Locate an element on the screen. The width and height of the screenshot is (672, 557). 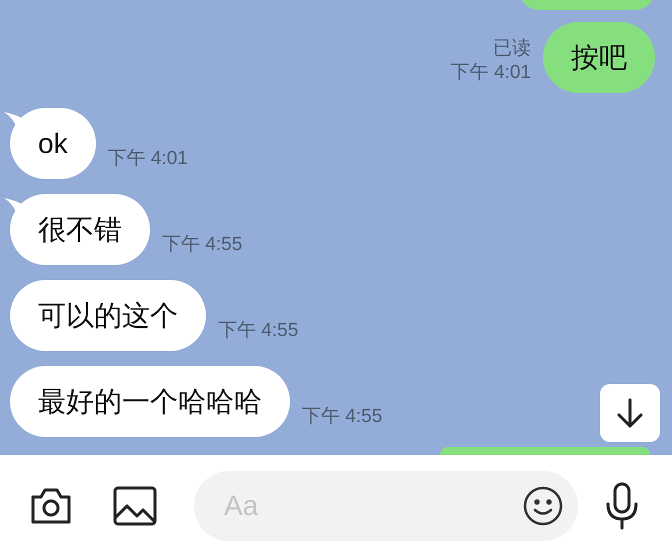
arrow-down-icon is located at coordinates (630, 413).